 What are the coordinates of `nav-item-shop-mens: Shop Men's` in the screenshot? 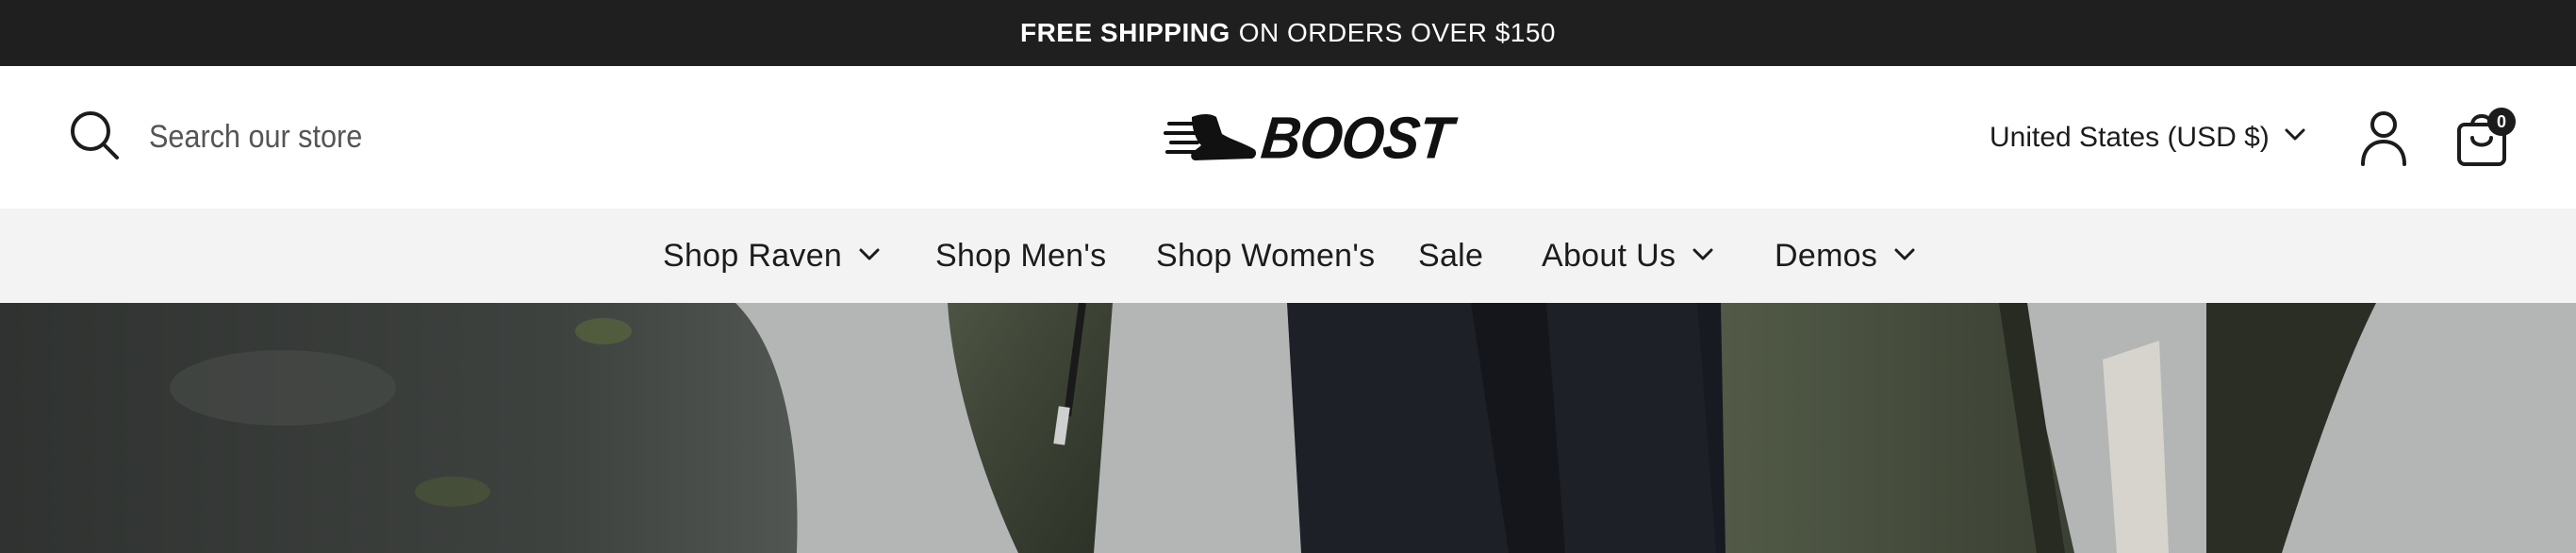 It's located at (1020, 256).